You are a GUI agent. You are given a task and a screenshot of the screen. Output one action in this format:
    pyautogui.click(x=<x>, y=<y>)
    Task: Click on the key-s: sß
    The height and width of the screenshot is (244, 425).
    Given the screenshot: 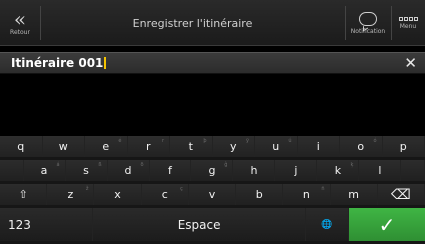 What is the action you would take?
    pyautogui.click(x=87, y=170)
    